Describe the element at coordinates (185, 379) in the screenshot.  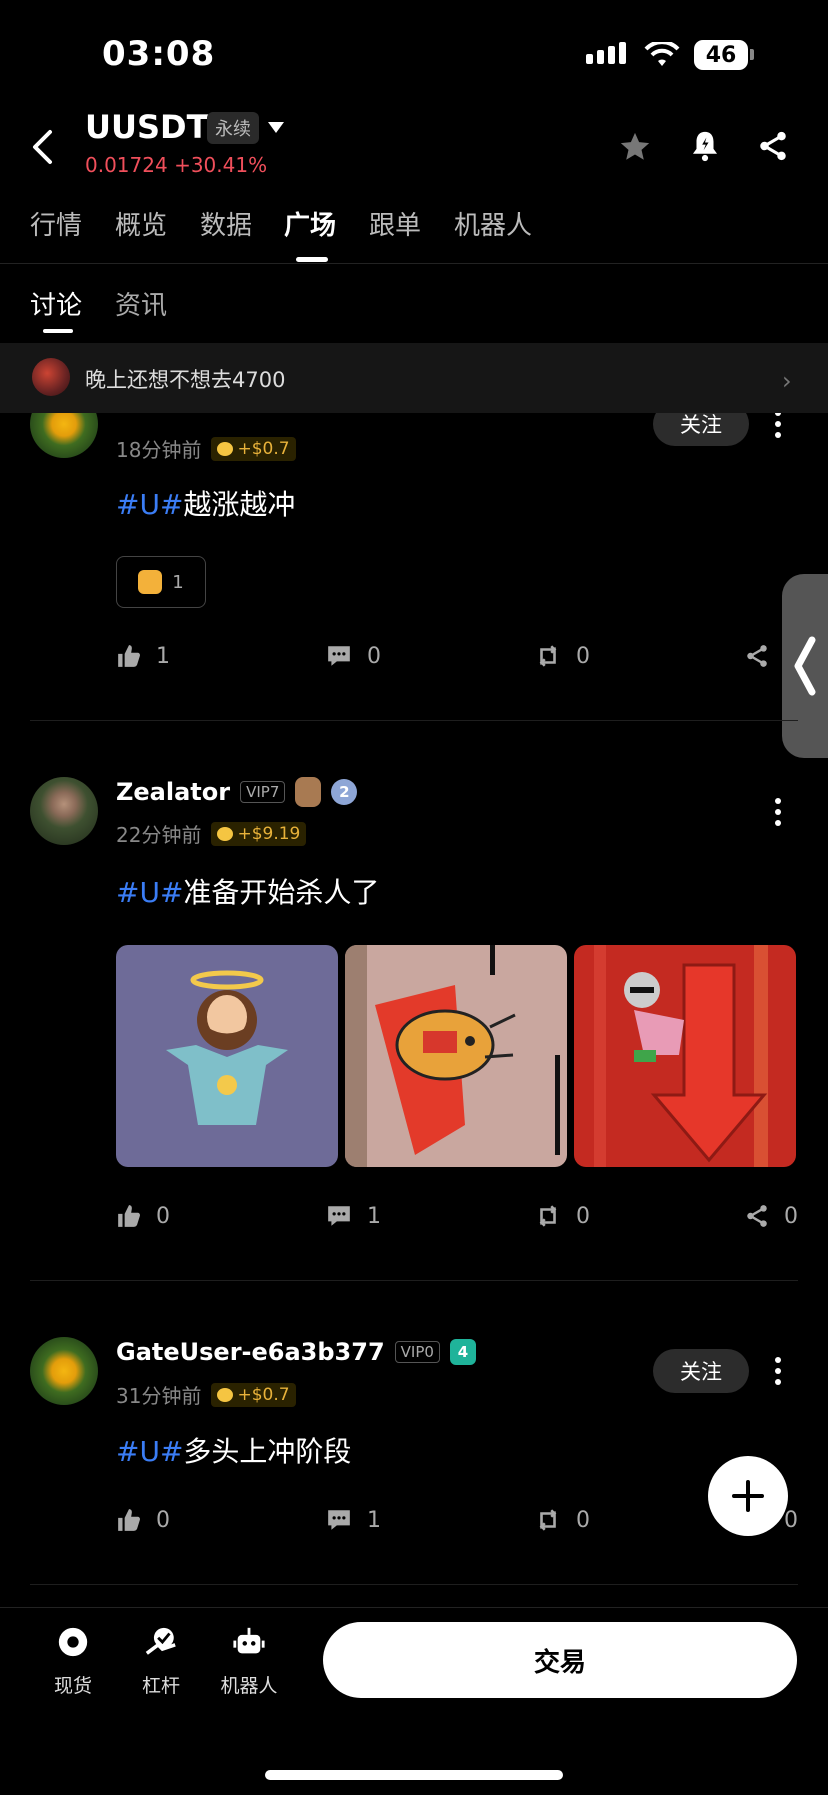
I see `banner-text: 晚上还想不想去4700` at that location.